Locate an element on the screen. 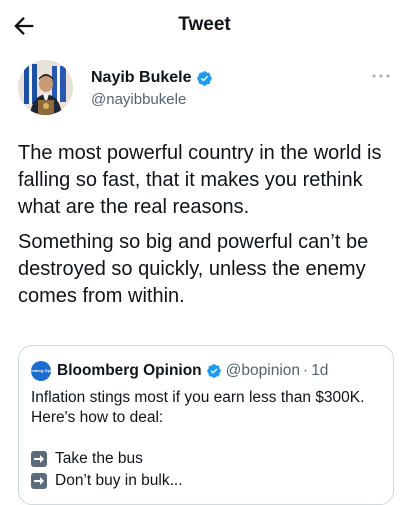  avatar is located at coordinates (45, 87).